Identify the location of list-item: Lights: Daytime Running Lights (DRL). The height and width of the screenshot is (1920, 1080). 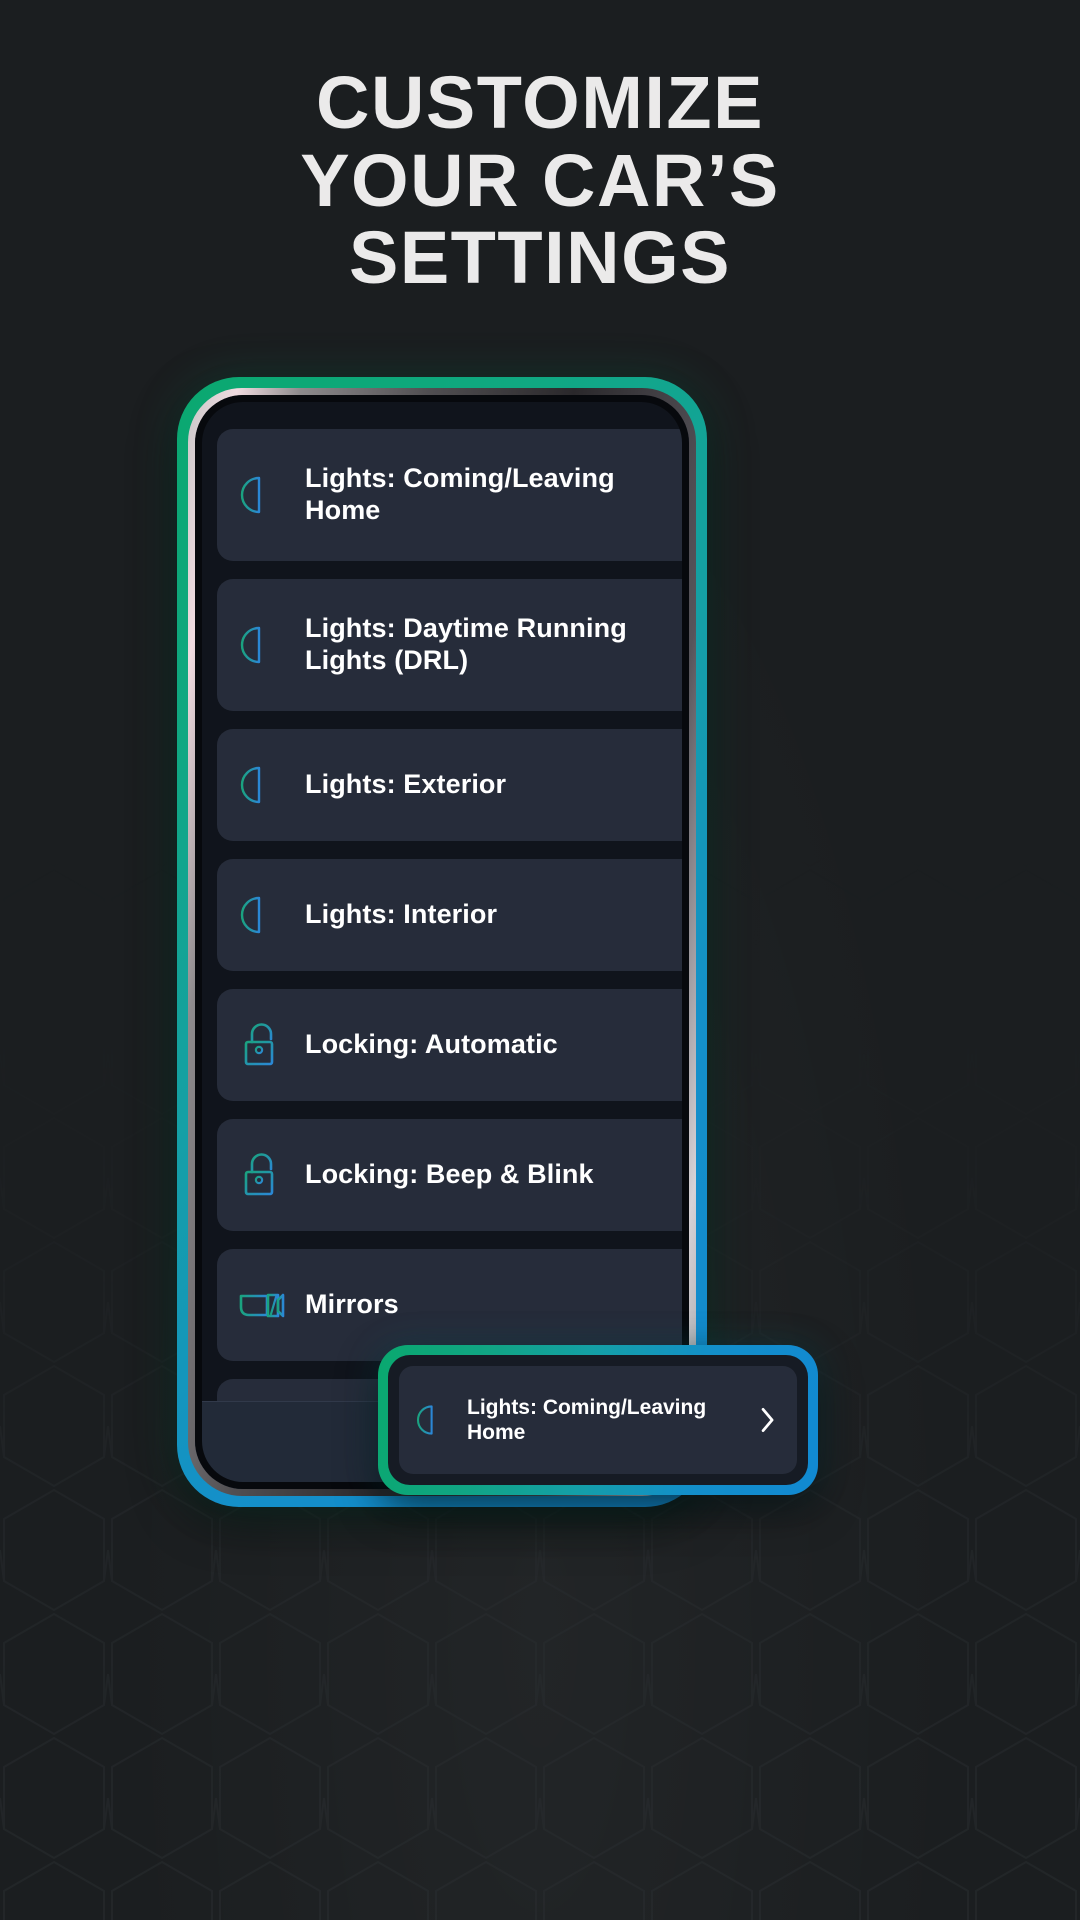
(453, 645).